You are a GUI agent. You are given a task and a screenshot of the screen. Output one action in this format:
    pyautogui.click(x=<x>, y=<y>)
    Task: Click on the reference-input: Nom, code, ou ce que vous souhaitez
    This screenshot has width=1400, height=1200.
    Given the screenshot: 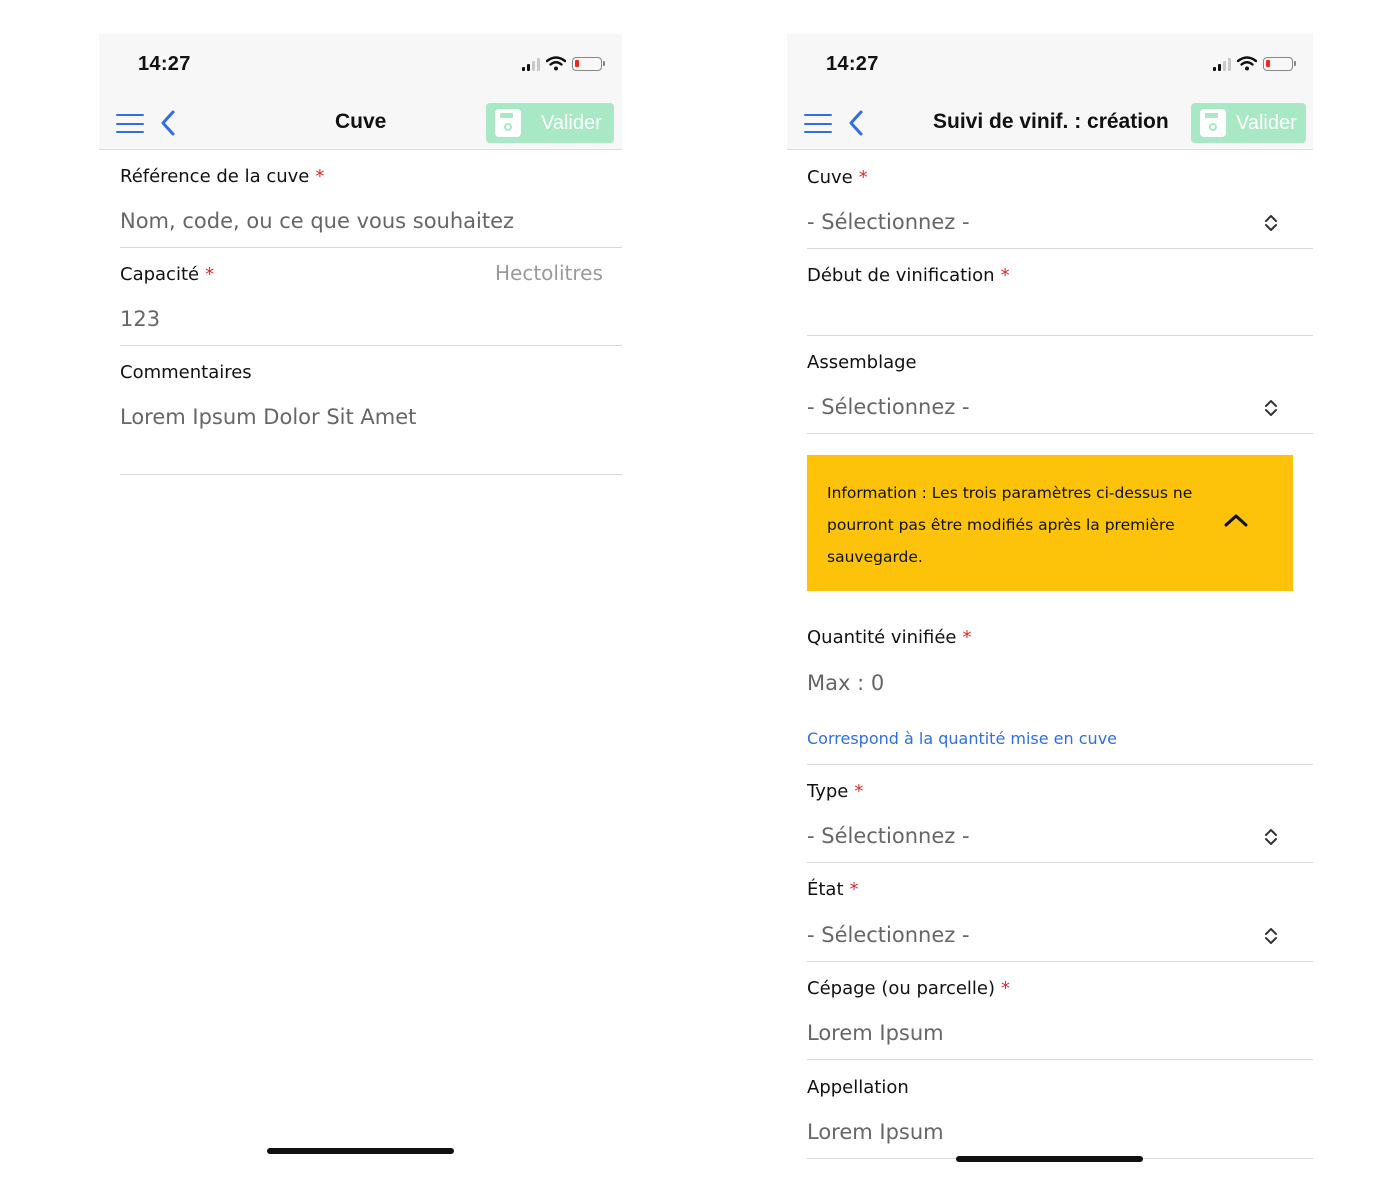 What is the action you would take?
    pyautogui.click(x=317, y=221)
    